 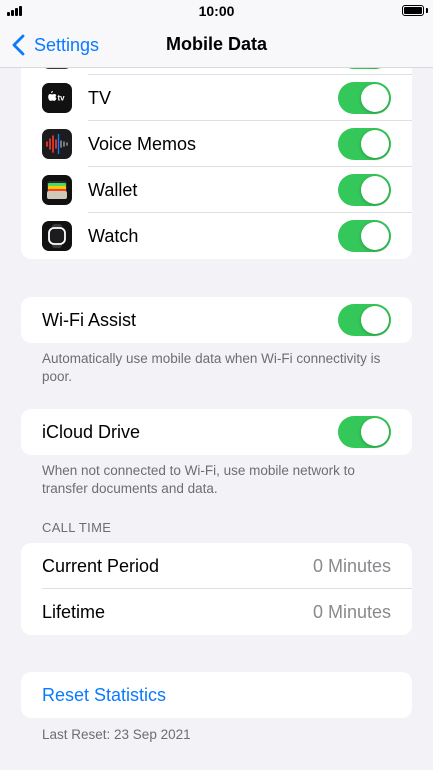 What do you see at coordinates (364, 190) in the screenshot?
I see `wallet-toggle` at bounding box center [364, 190].